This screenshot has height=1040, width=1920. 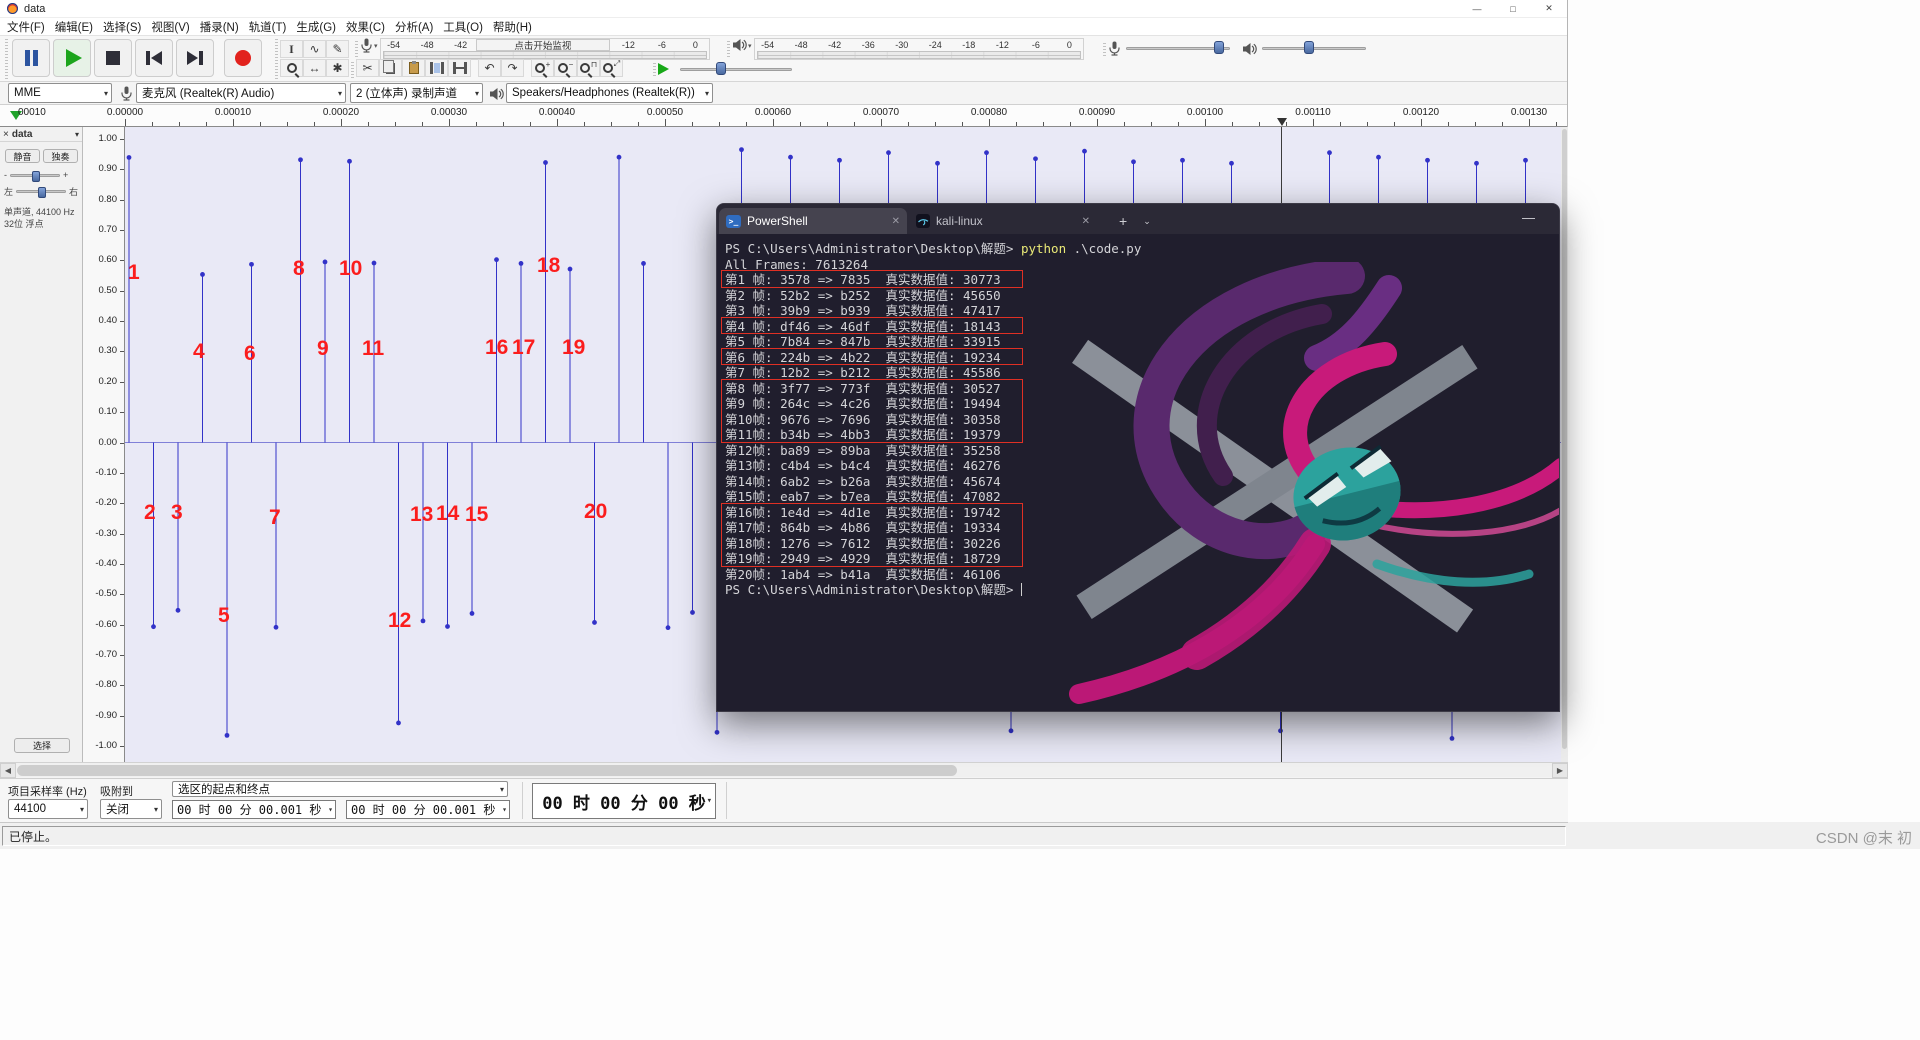 I want to click on paste-button, so click(x=413, y=68).